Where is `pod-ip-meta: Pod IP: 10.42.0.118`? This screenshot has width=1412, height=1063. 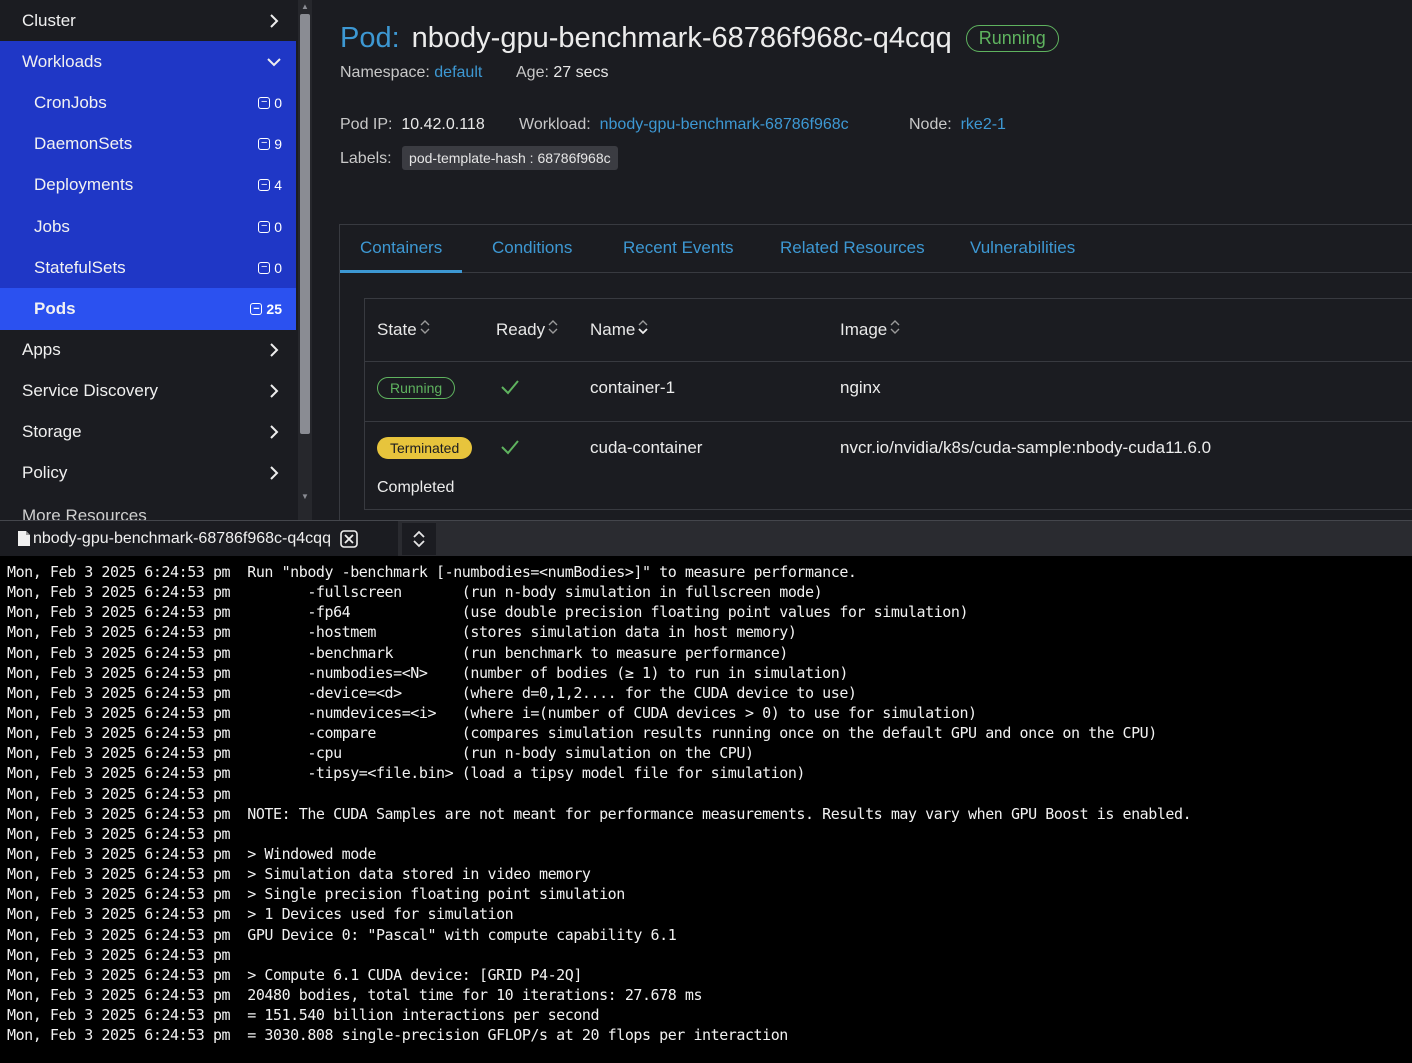 pod-ip-meta: Pod IP: 10.42.0.118 is located at coordinates (412, 125).